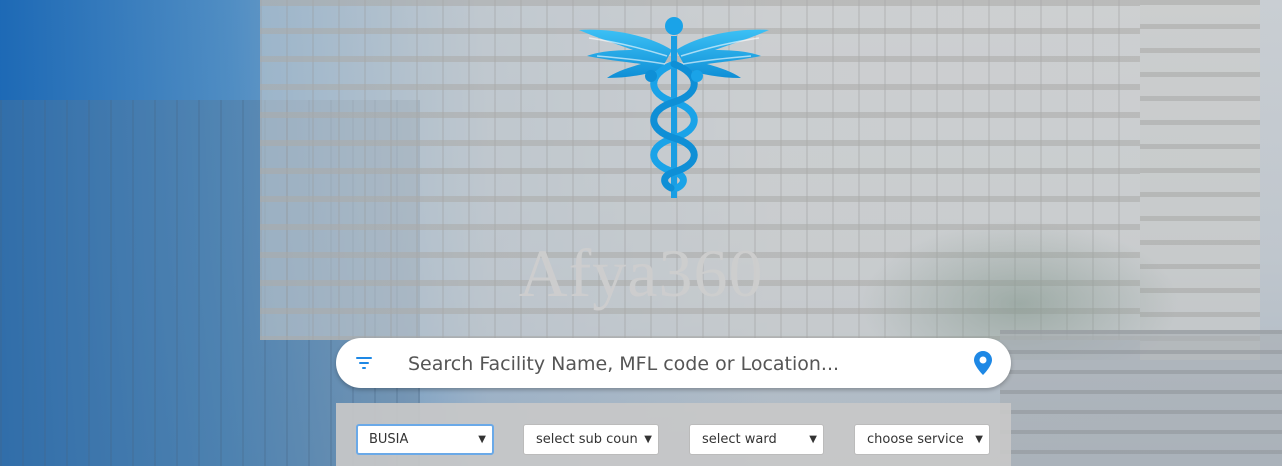 Image resolution: width=1282 pixels, height=466 pixels. What do you see at coordinates (389, 439) in the screenshot?
I see `county-select-value: BUSIA` at bounding box center [389, 439].